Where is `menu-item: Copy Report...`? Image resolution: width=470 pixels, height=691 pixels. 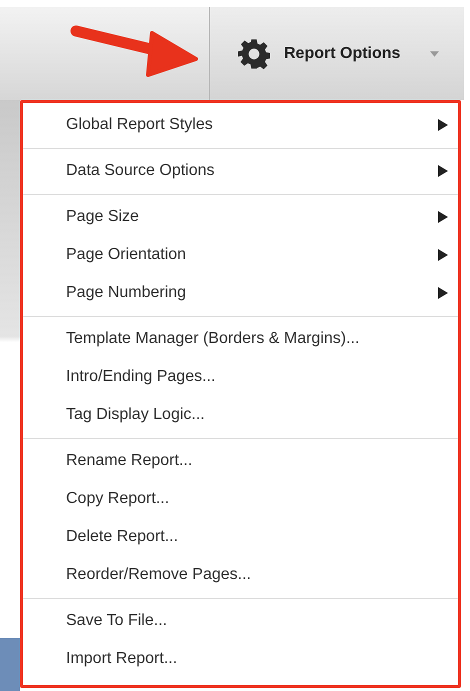 menu-item: Copy Report... is located at coordinates (240, 499).